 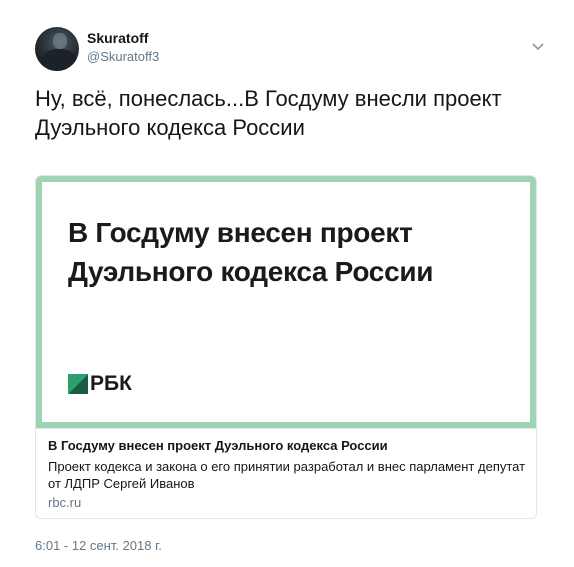 I want to click on display-name: Skuratoff, so click(x=117, y=38).